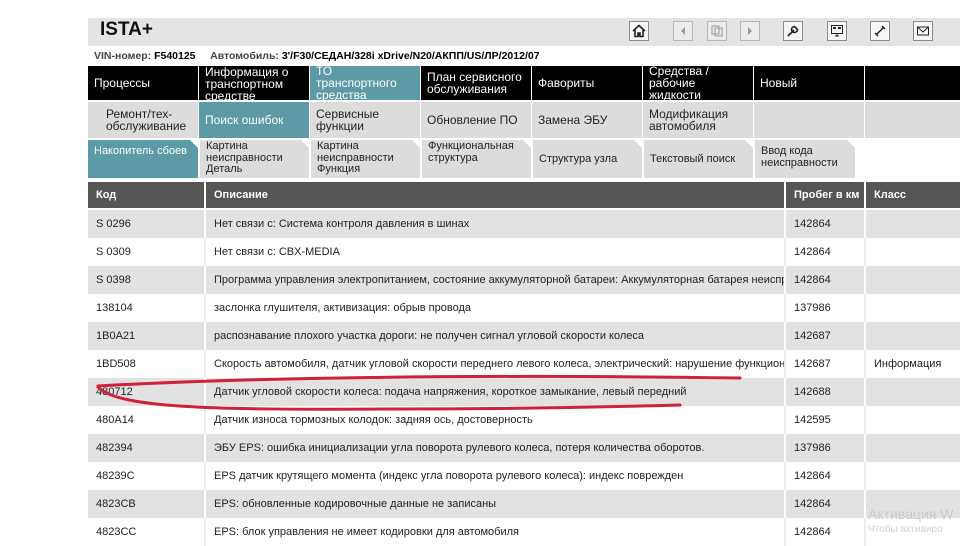  I want to click on menu-label: Средства / рабочие жидкости, so click(679, 83).